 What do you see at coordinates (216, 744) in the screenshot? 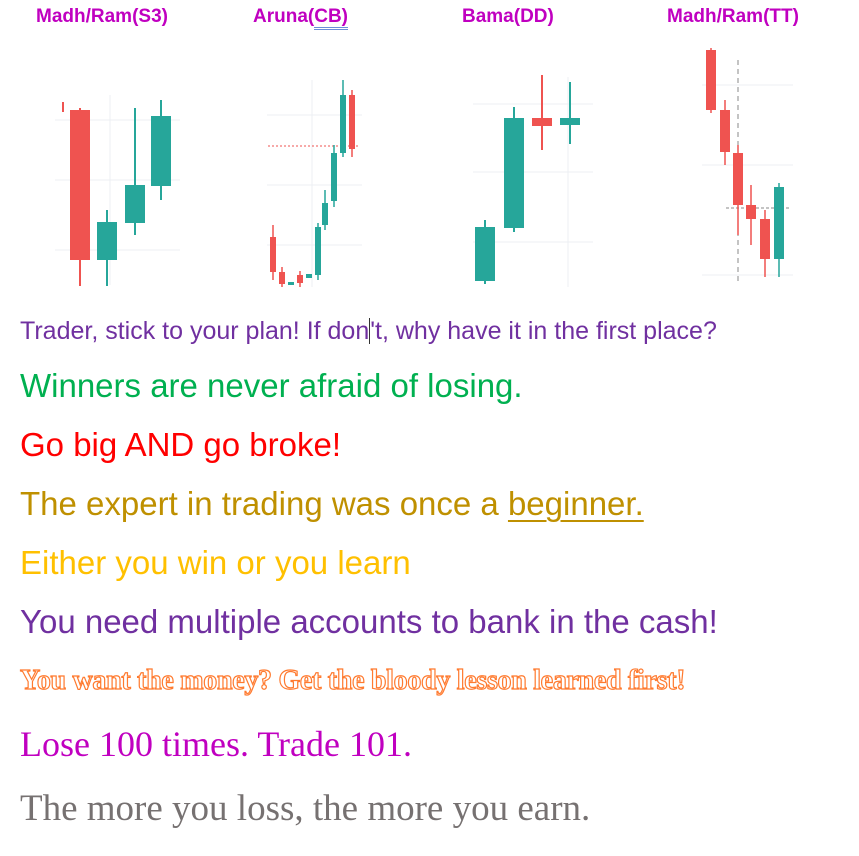
I see `quote-lose-100: Lose 100 times. Trade 101.` at bounding box center [216, 744].